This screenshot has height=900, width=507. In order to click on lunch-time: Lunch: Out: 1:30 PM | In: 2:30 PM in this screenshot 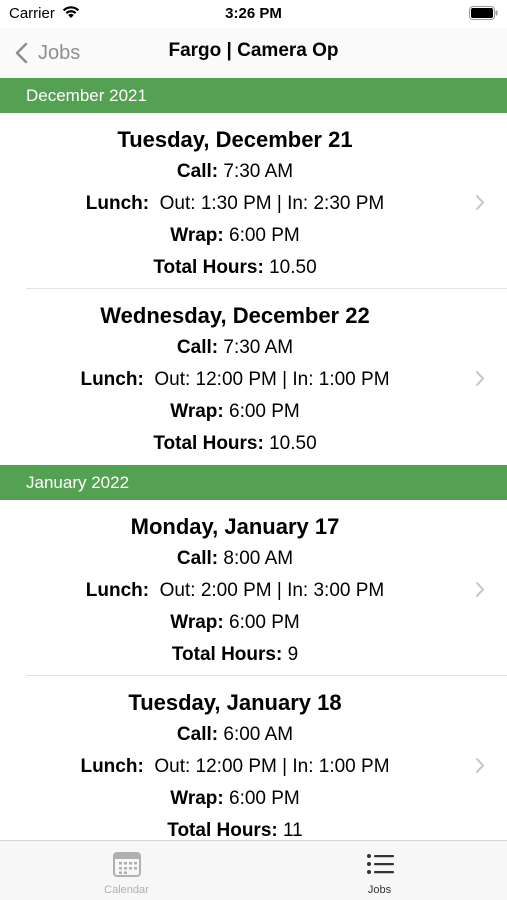, I will do `click(235, 204)`.